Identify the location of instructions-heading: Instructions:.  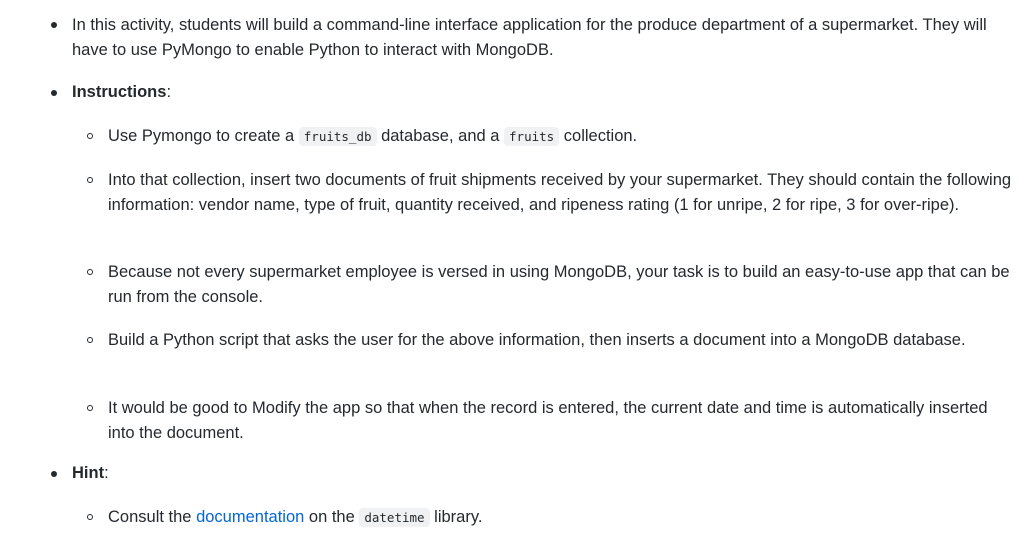
(542, 92).